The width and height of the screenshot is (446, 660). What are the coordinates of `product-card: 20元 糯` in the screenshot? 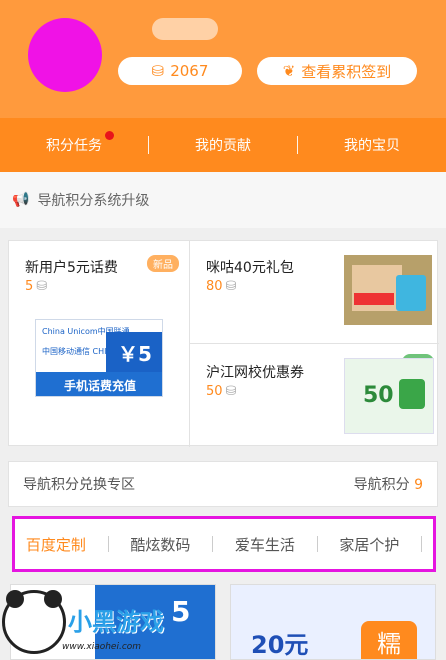 It's located at (333, 622).